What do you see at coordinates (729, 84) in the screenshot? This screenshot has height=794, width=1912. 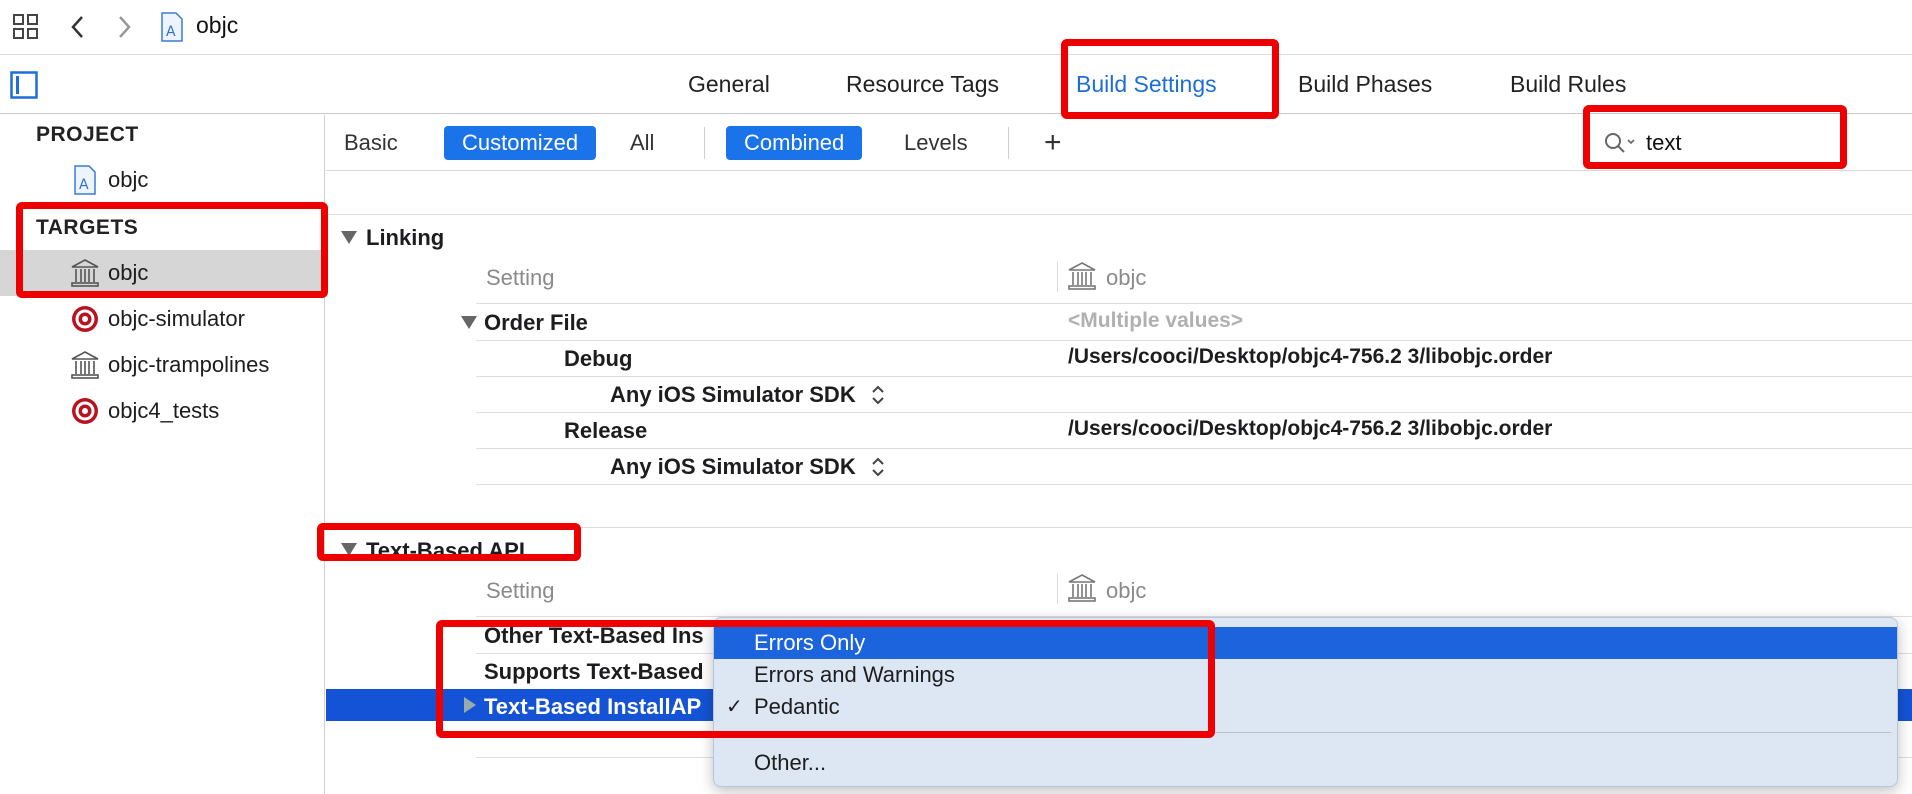 I see `tab-general: General` at bounding box center [729, 84].